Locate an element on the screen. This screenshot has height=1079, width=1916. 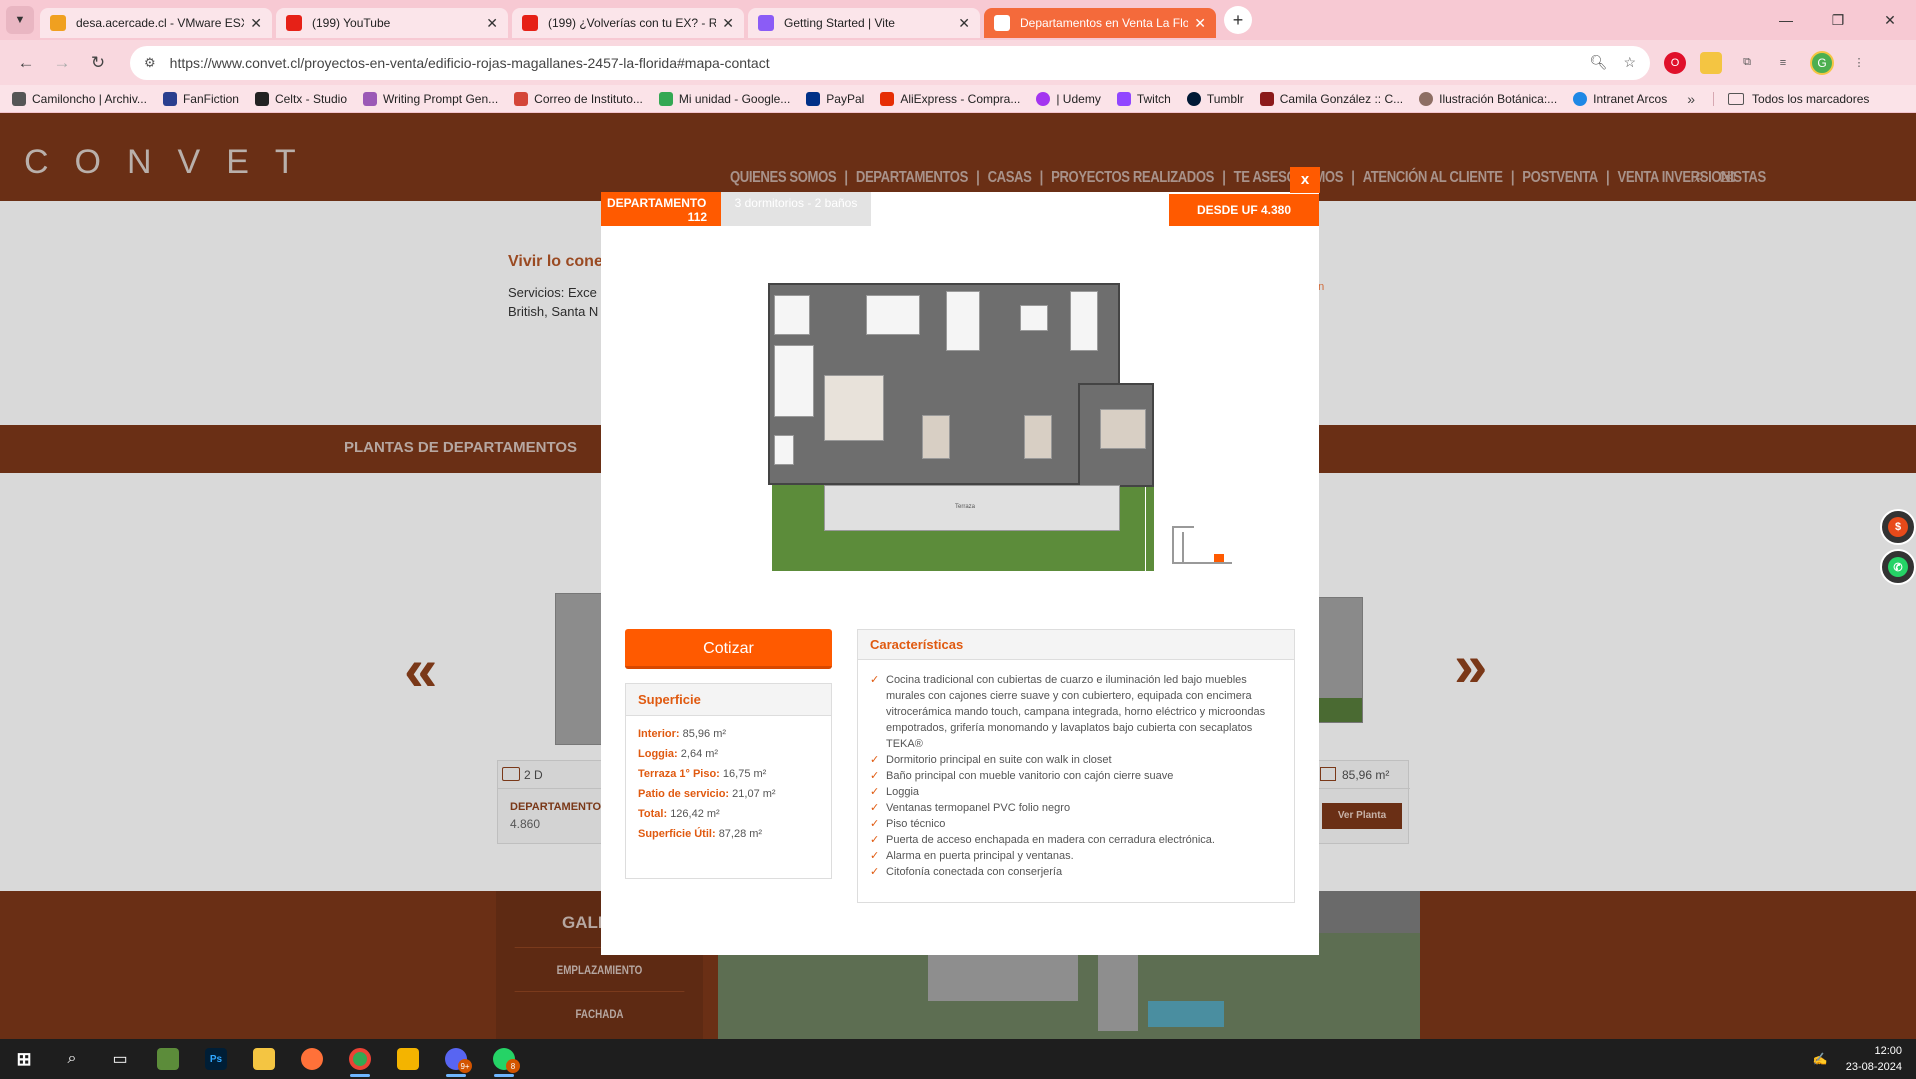
caracteristicas-title: Características is located at coordinates (1076, 645).